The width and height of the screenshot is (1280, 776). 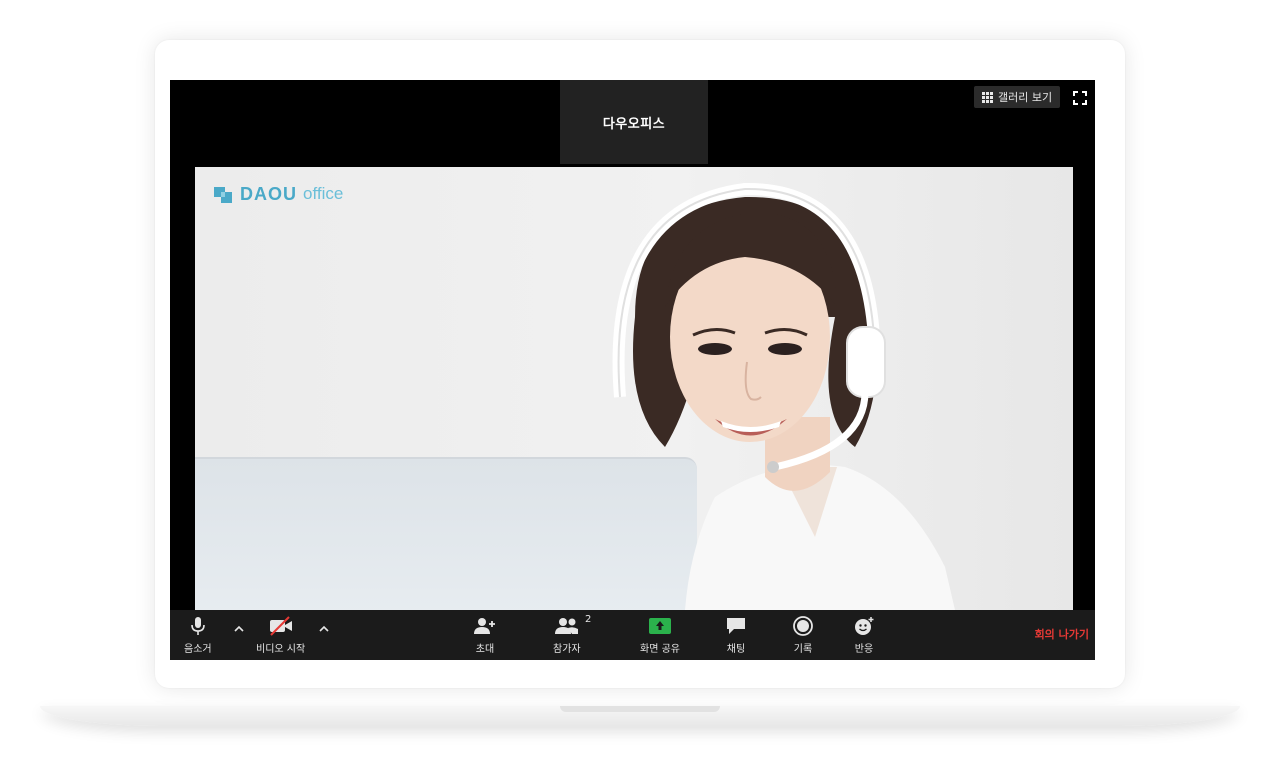 I want to click on chat-icon, so click(x=736, y=626).